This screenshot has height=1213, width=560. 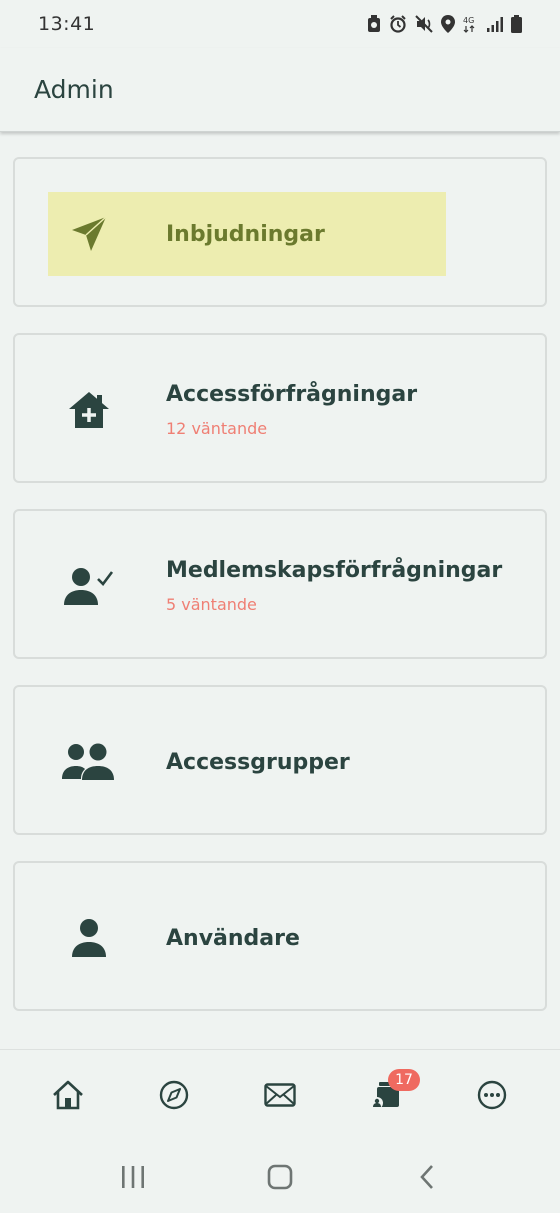 I want to click on back-icon, so click(x=426, y=1176).